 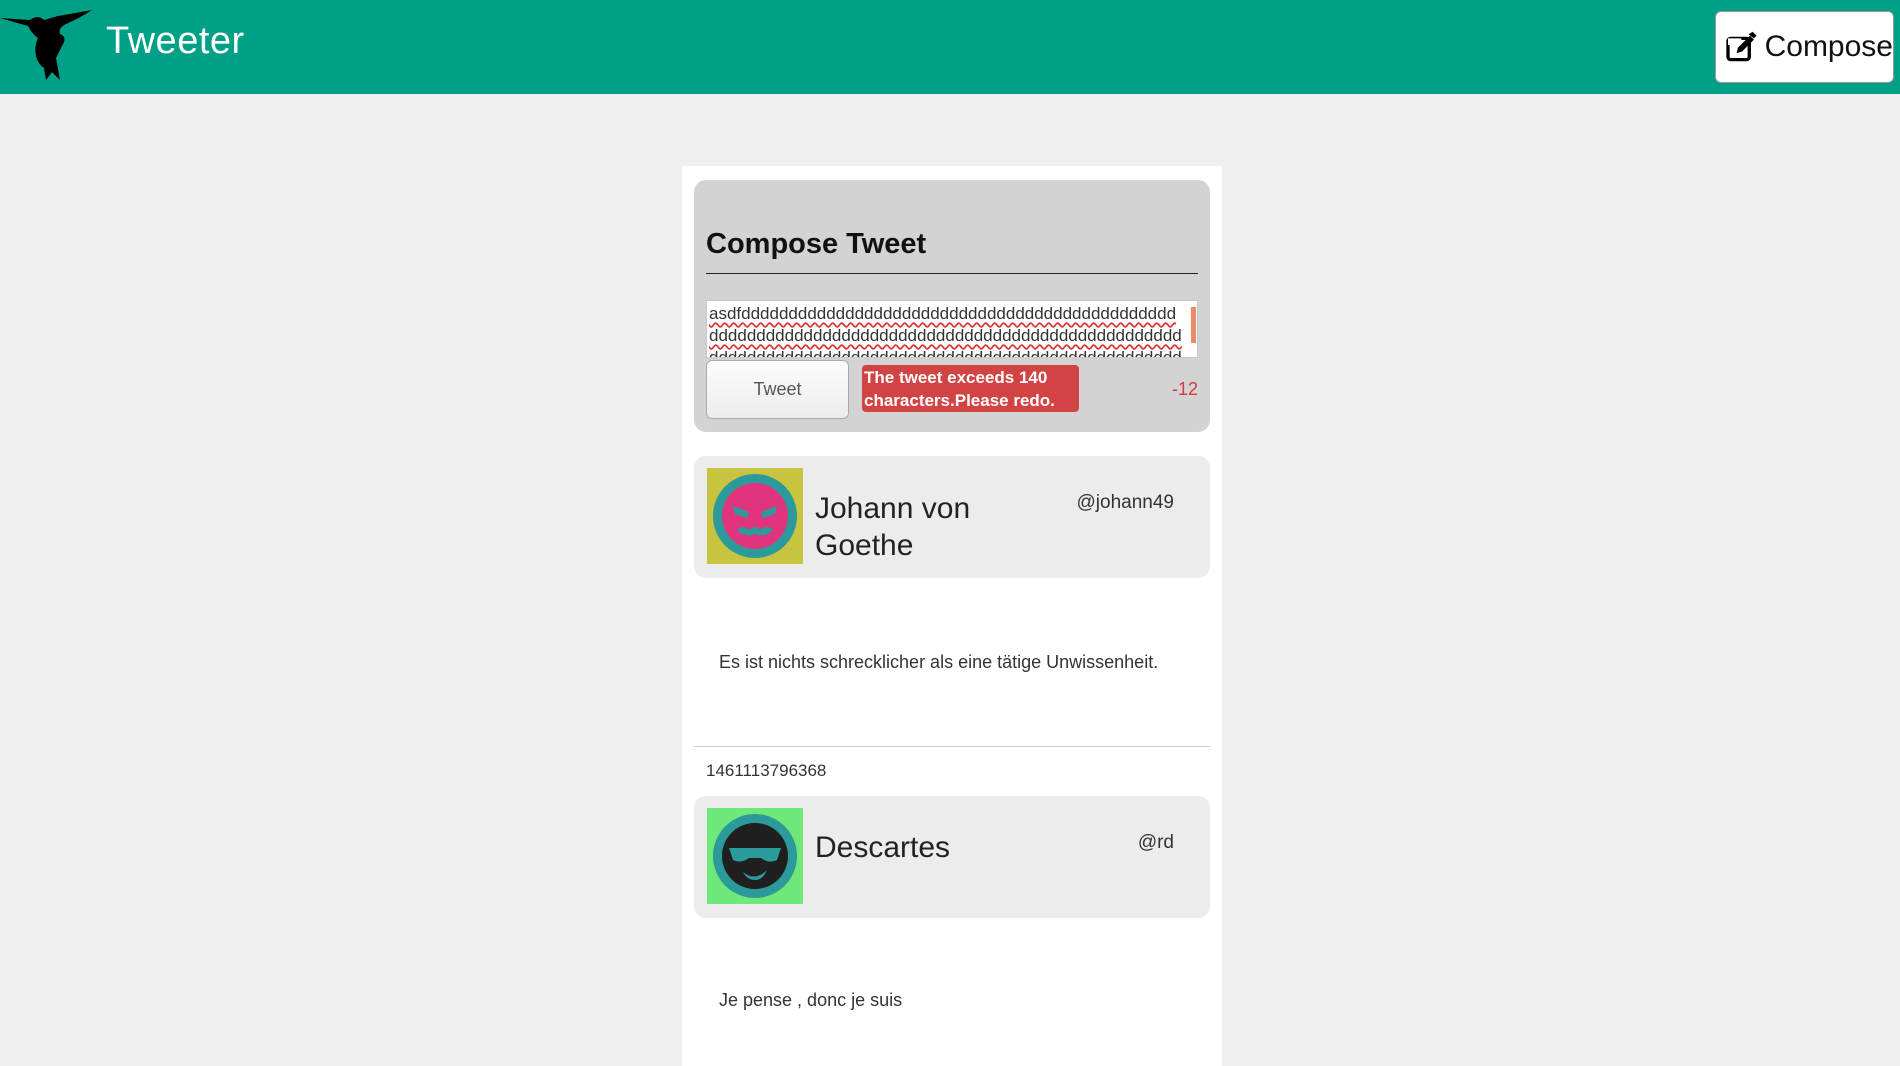 What do you see at coordinates (1125, 502) in the screenshot?
I see `author-handle: @johann49` at bounding box center [1125, 502].